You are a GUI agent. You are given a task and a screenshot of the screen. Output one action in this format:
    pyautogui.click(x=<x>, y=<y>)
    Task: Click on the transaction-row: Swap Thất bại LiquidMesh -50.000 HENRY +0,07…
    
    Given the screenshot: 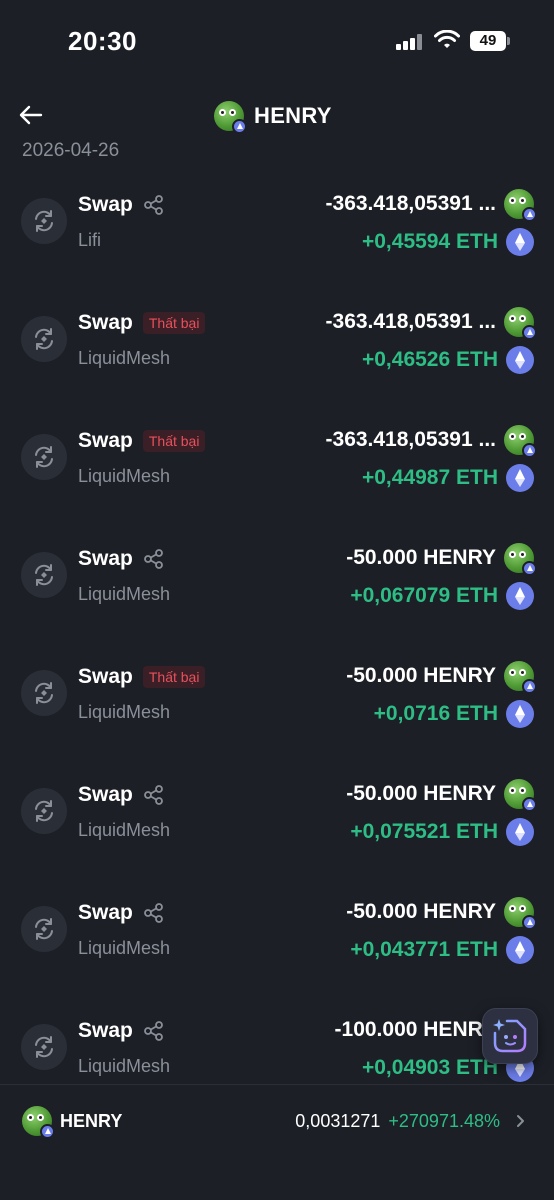 What is the action you would take?
    pyautogui.click(x=277, y=699)
    